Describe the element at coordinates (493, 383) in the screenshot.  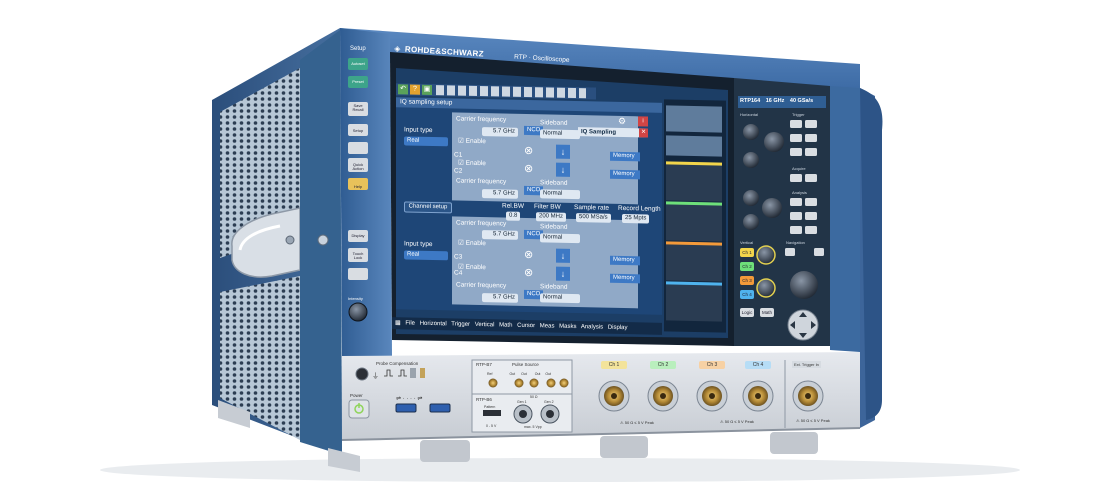
I see `pulse-ref-port` at that location.